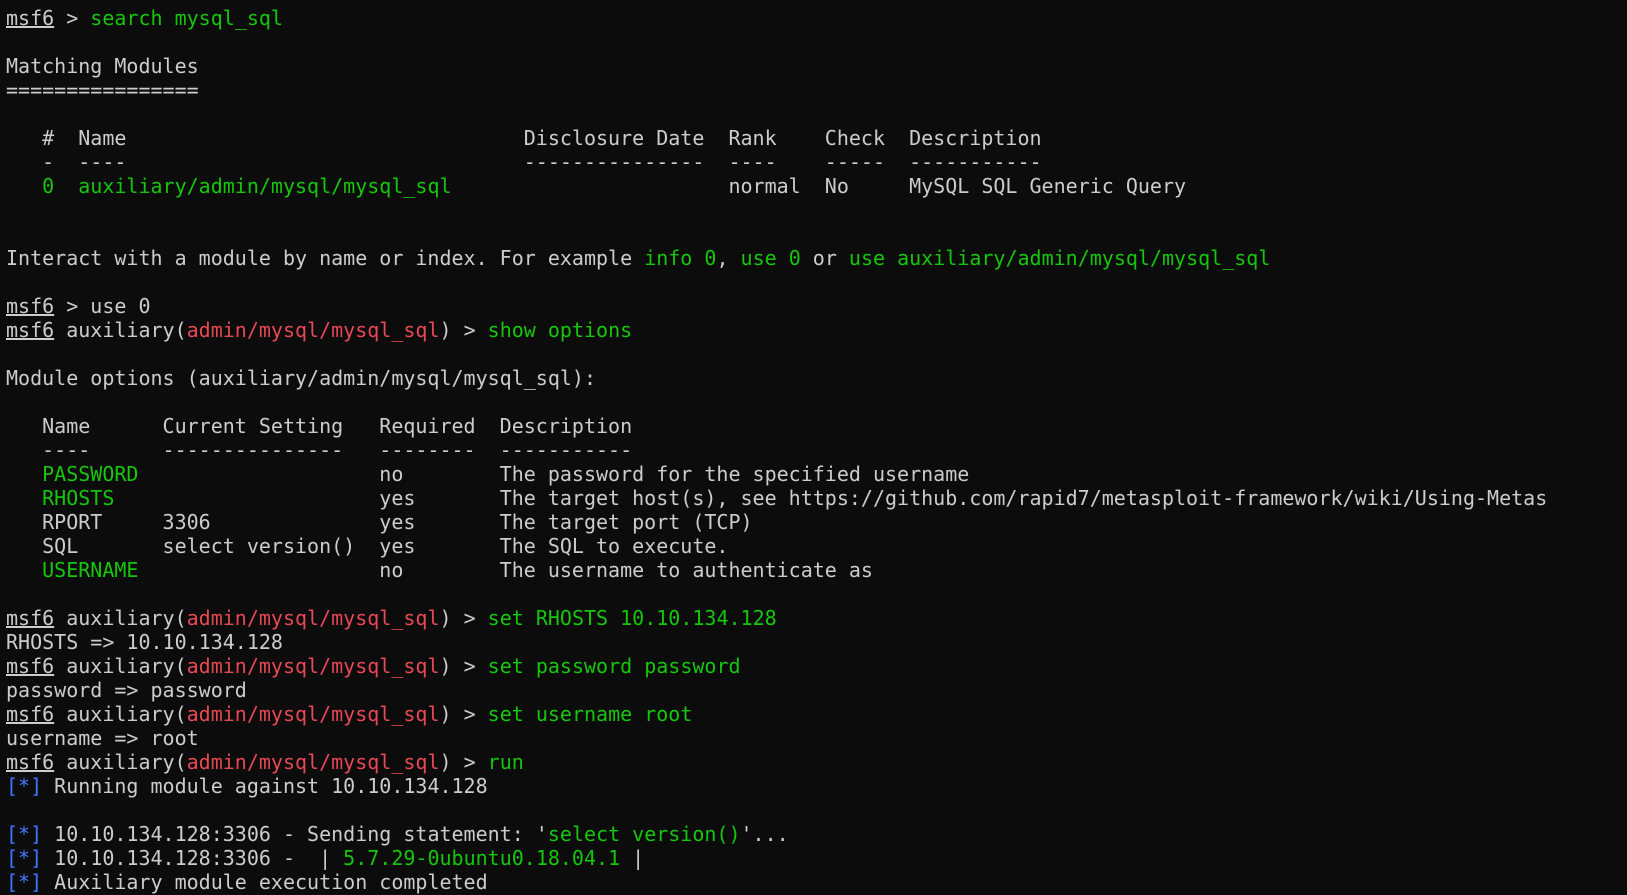  What do you see at coordinates (824, 258) in the screenshot?
I see `terminal-text: or` at bounding box center [824, 258].